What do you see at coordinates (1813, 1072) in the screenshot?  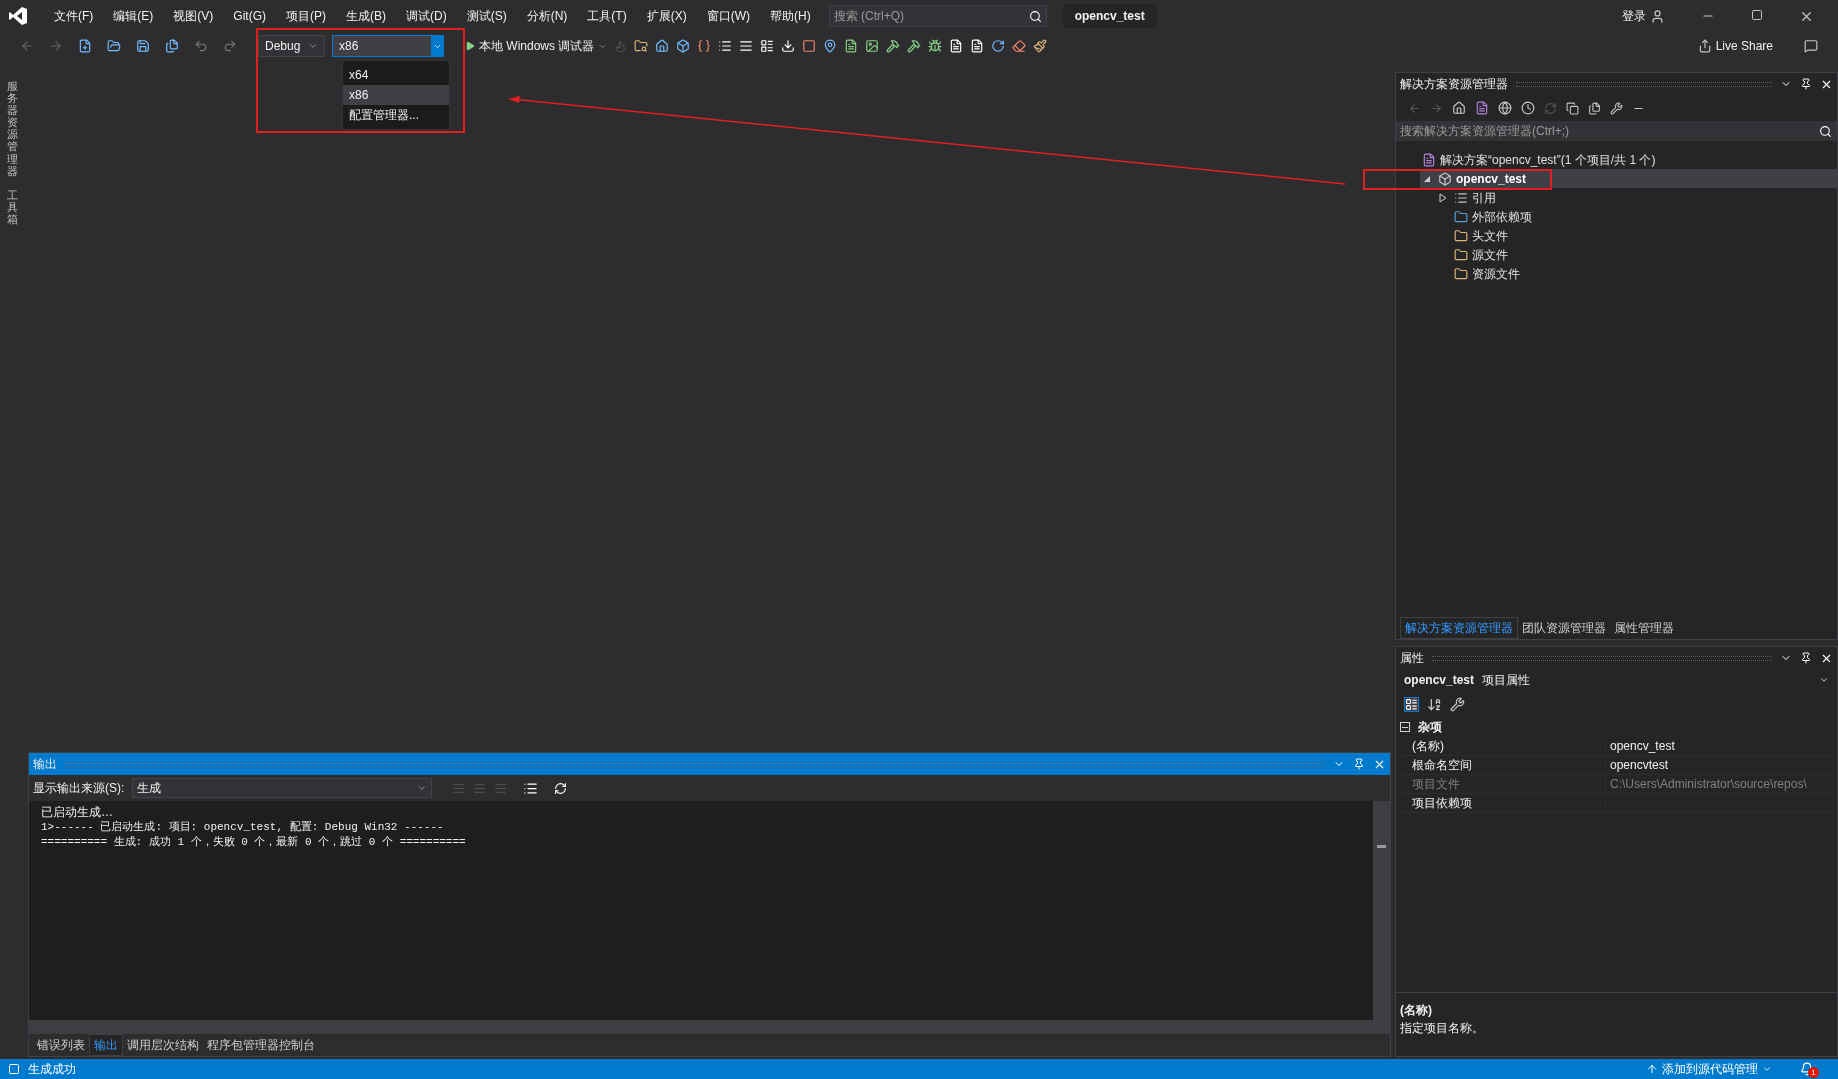 I see `notification-badge: 1` at bounding box center [1813, 1072].